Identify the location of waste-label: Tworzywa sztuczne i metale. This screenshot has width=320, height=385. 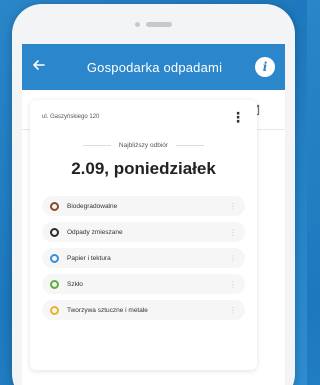
(107, 310).